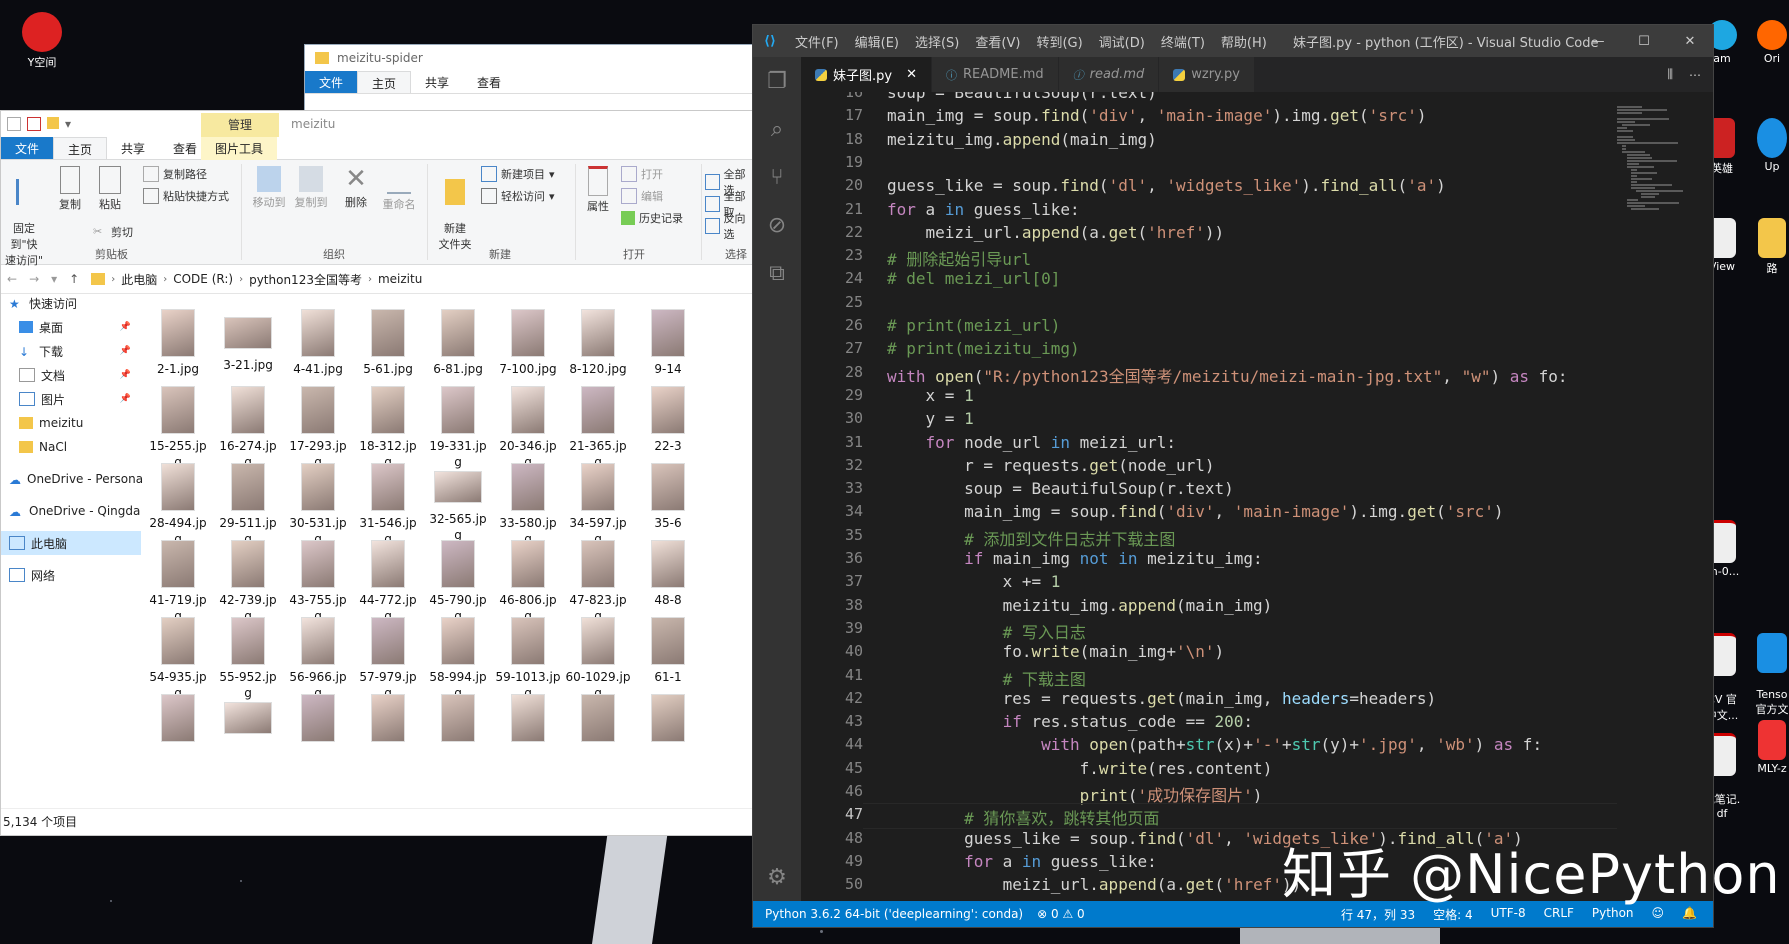 The height and width of the screenshot is (944, 1789). Describe the element at coordinates (186, 196) in the screenshot. I see `paste-shortcut-button: 粘贴快捷方式` at that location.